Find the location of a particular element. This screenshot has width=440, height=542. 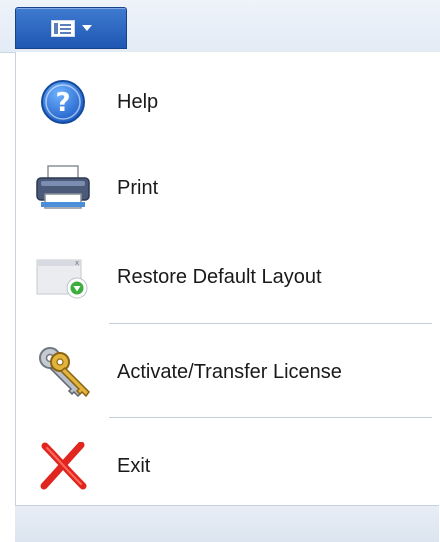

chevron-down-icon is located at coordinates (86, 27).